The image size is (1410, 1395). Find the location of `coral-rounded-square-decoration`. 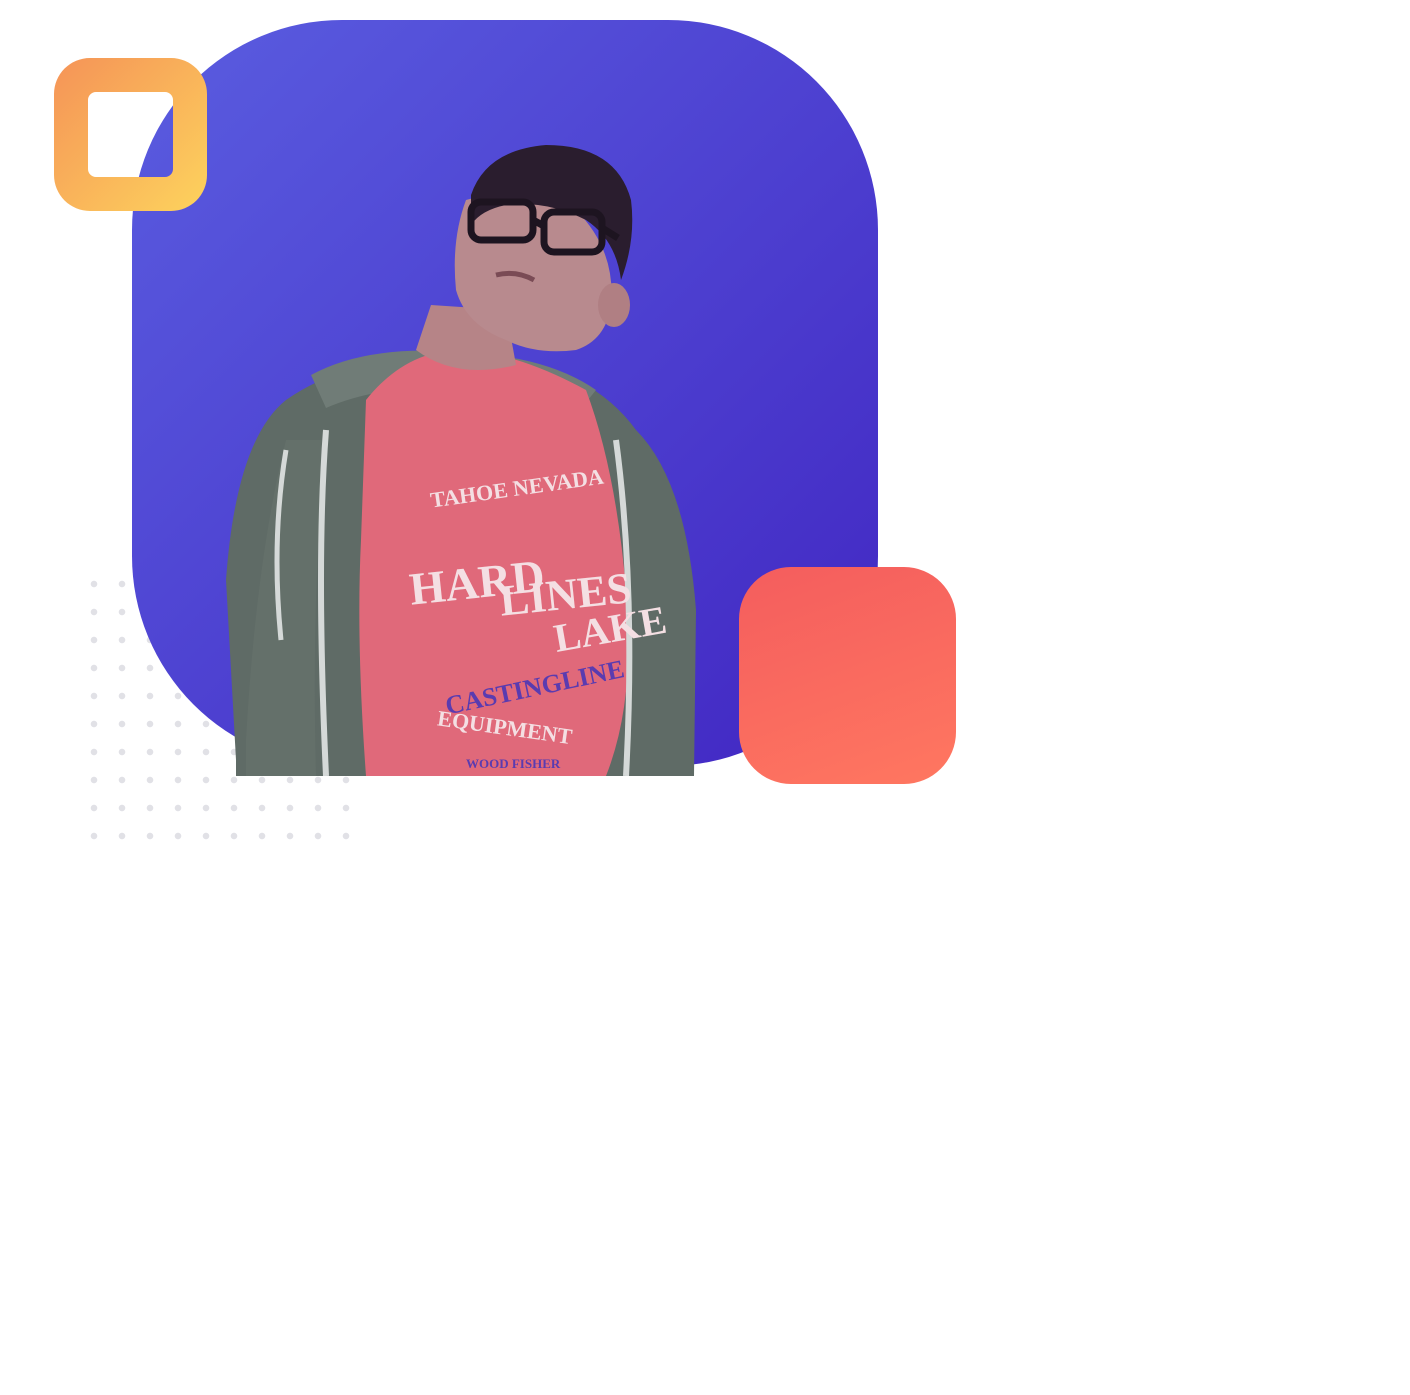

coral-rounded-square-decoration is located at coordinates (847, 675).